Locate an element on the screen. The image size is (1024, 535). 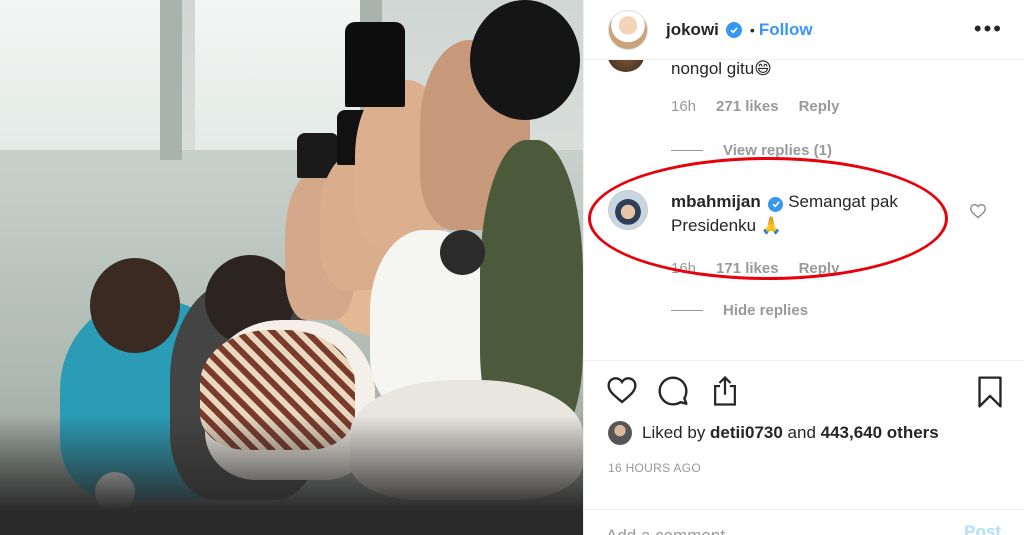
follow-button: Follow is located at coordinates (786, 30).